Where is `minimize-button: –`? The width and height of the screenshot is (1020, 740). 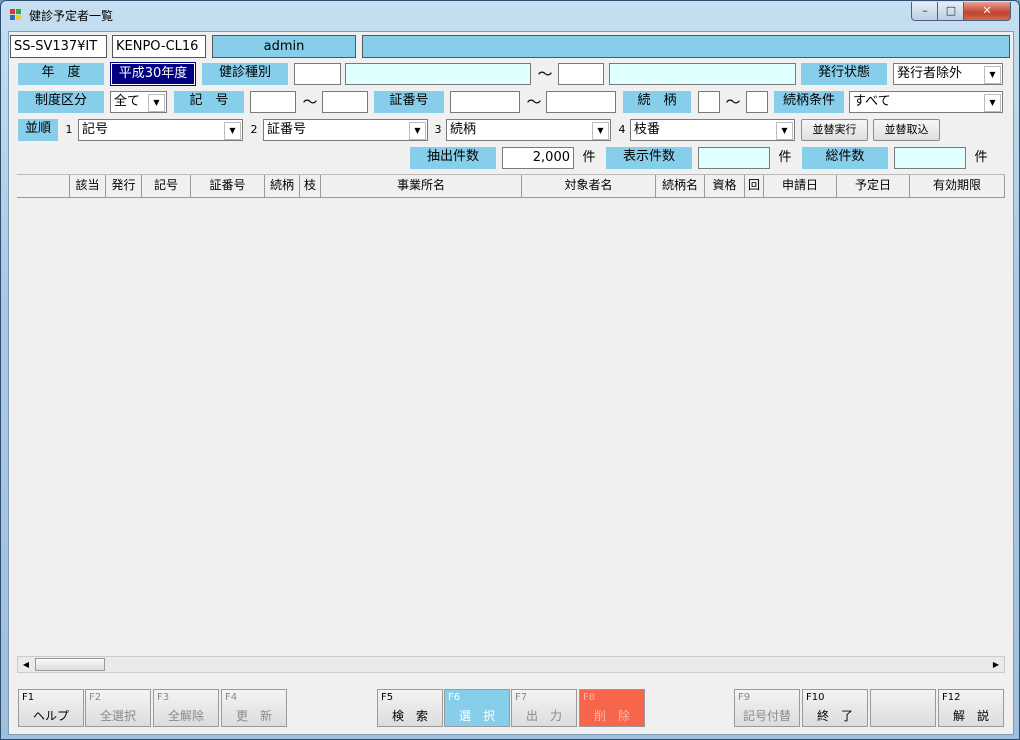
minimize-button: – is located at coordinates (925, 11).